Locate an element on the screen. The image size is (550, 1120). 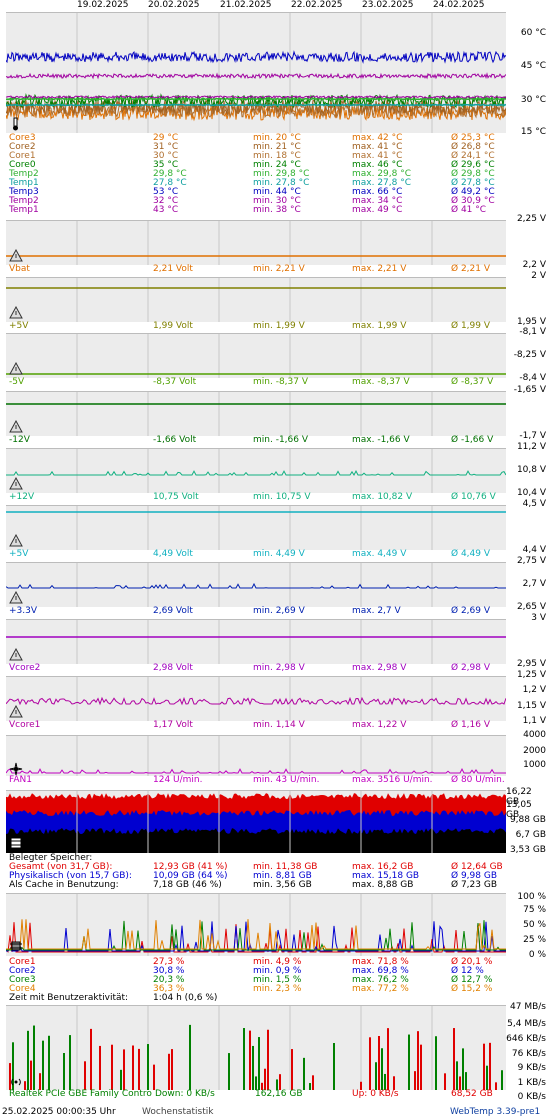
axis-tick: 1 KB/s is located at coordinates (531, 1083).